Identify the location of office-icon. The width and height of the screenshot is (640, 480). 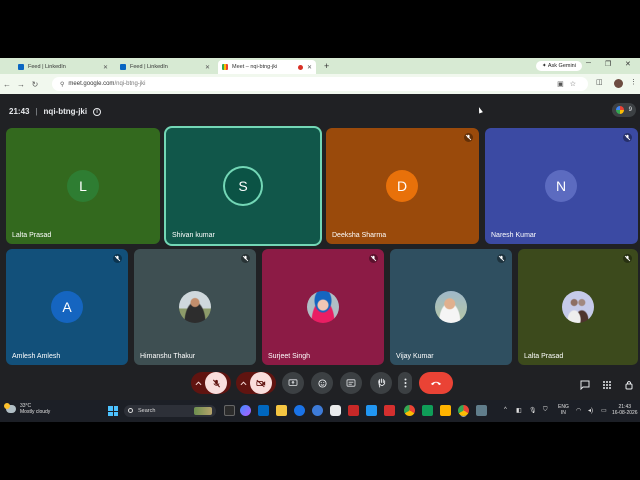
(389, 410).